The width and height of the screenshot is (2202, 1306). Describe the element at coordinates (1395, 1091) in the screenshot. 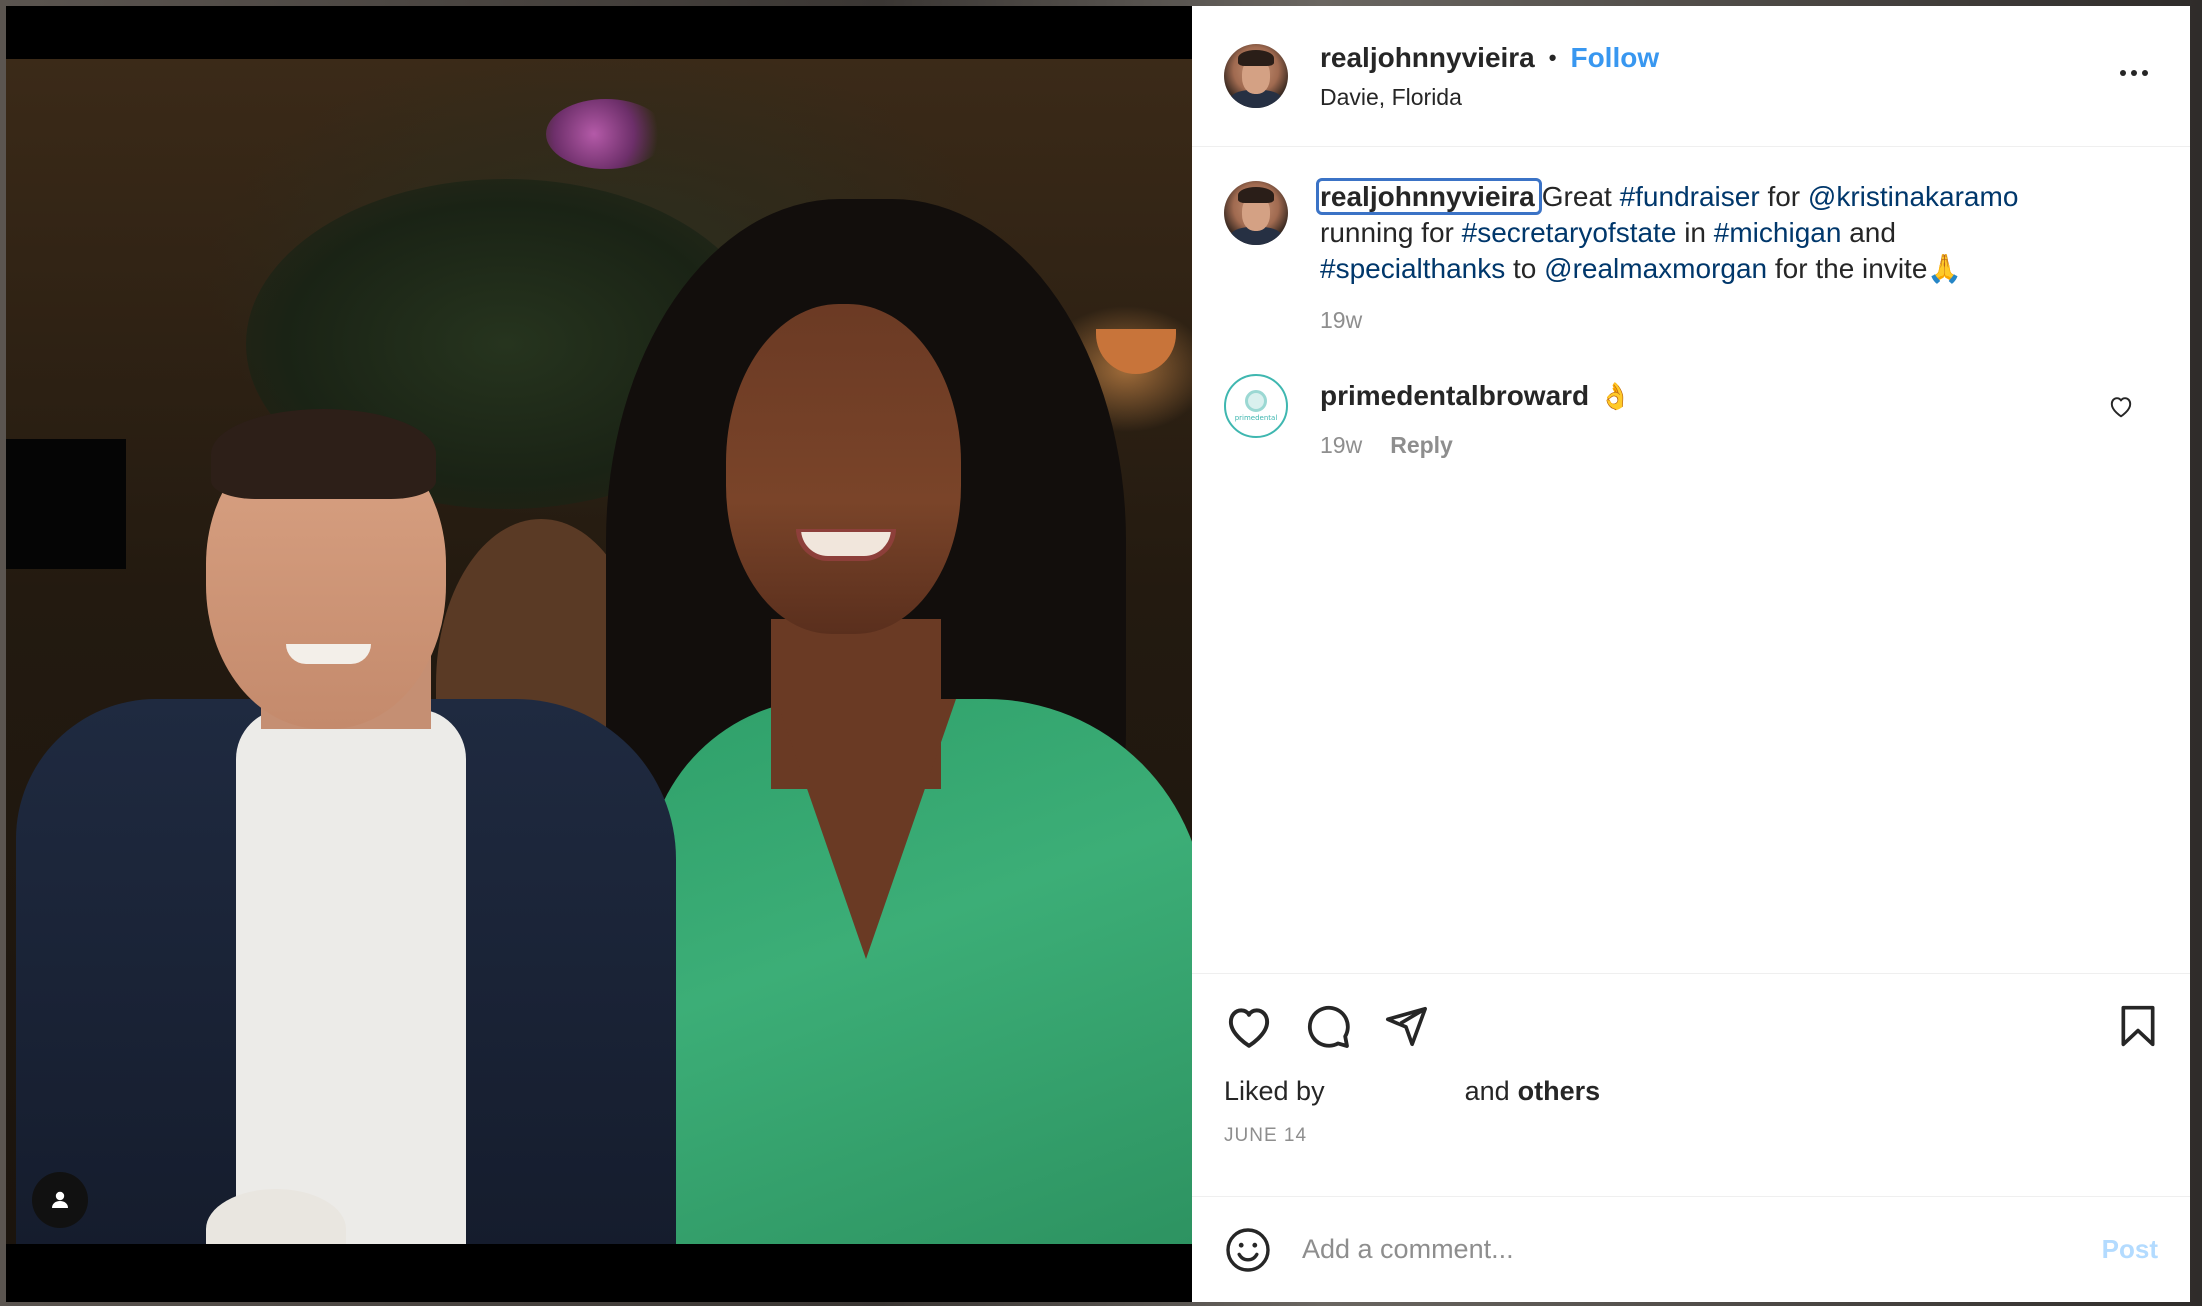

I see `liked-by-user-placeholder` at that location.